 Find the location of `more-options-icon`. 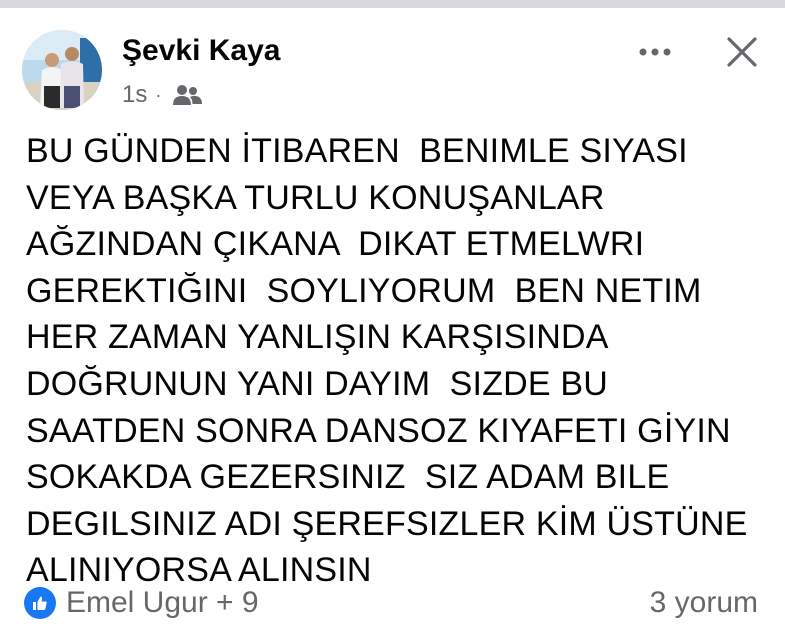

more-options-icon is located at coordinates (655, 52).